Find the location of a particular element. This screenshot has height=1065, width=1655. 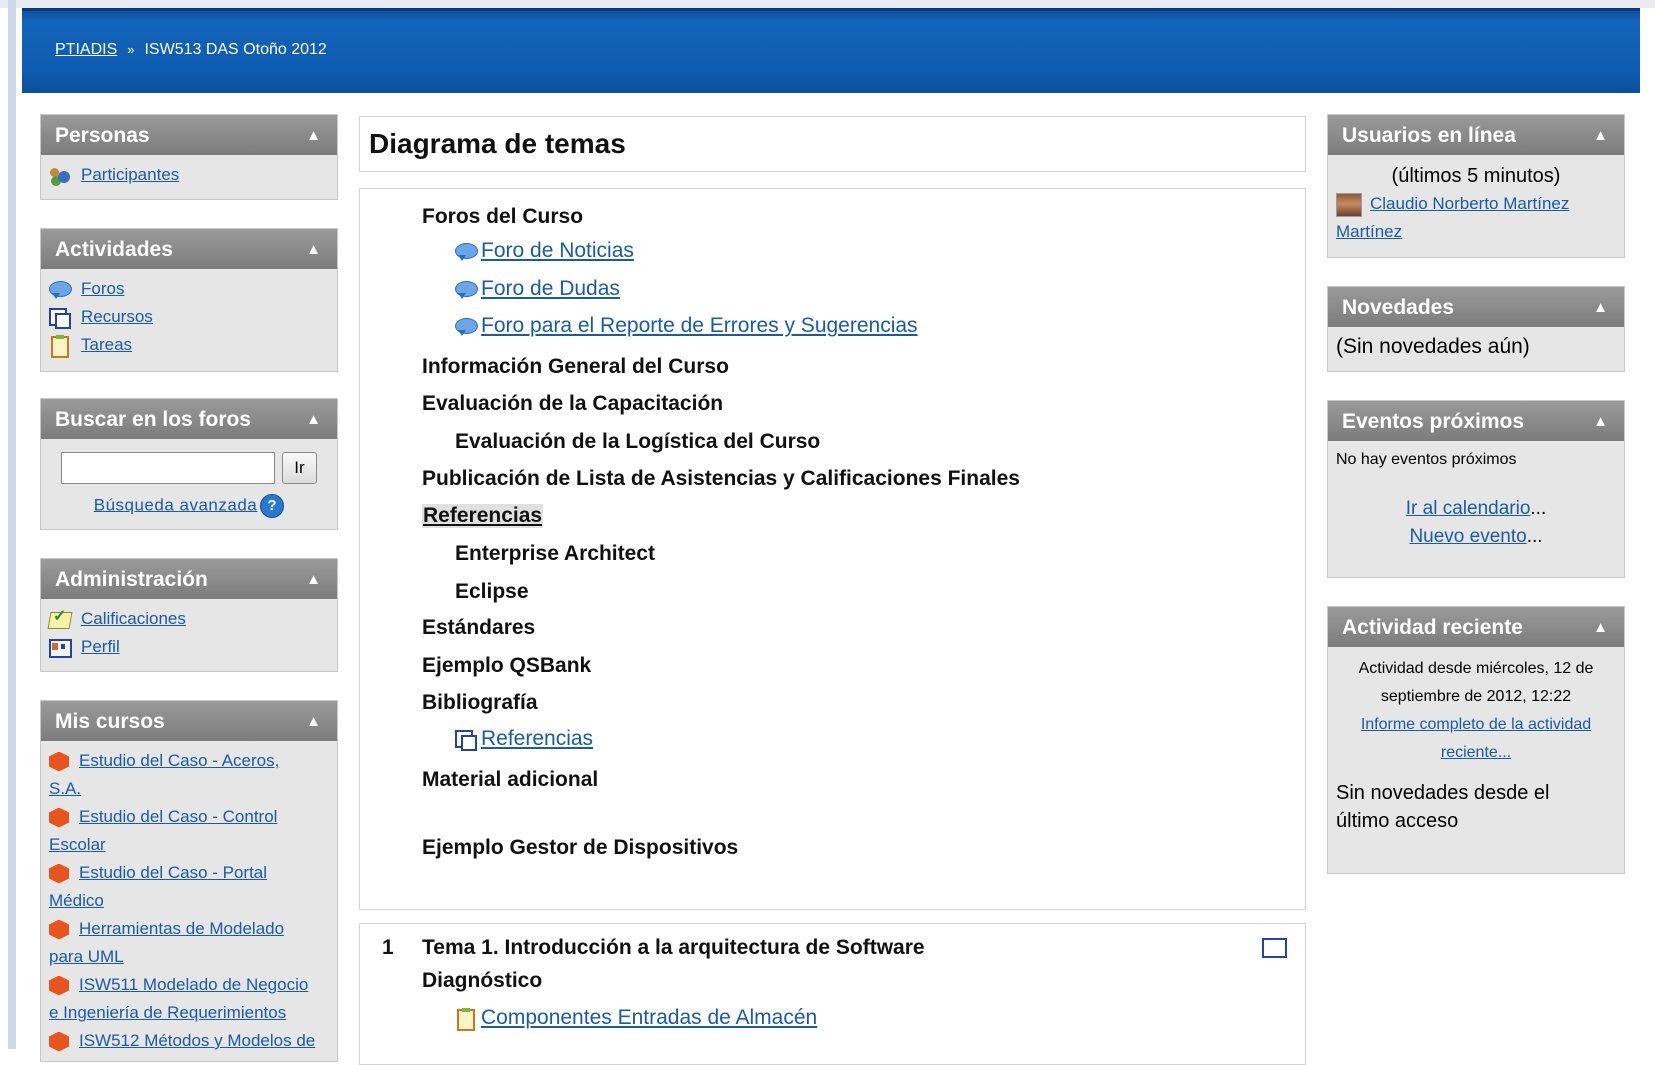

foro-dudas-link: Foro de Dudas is located at coordinates (550, 289).